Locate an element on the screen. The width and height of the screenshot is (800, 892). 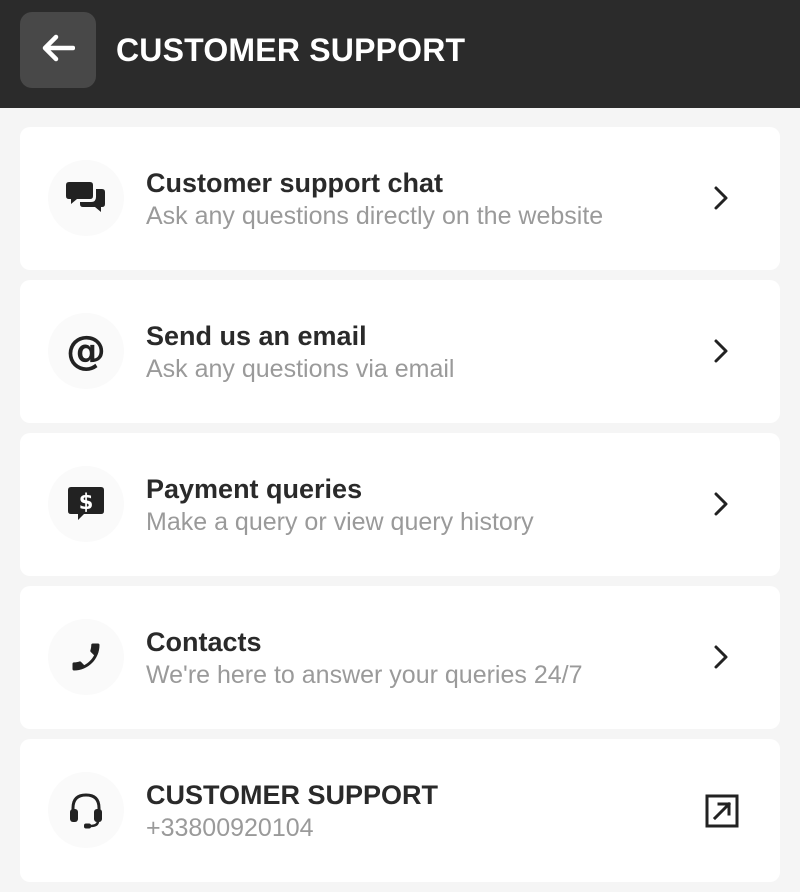
item-subtitle: We're here to answer your queries 24/7 is located at coordinates (364, 675).